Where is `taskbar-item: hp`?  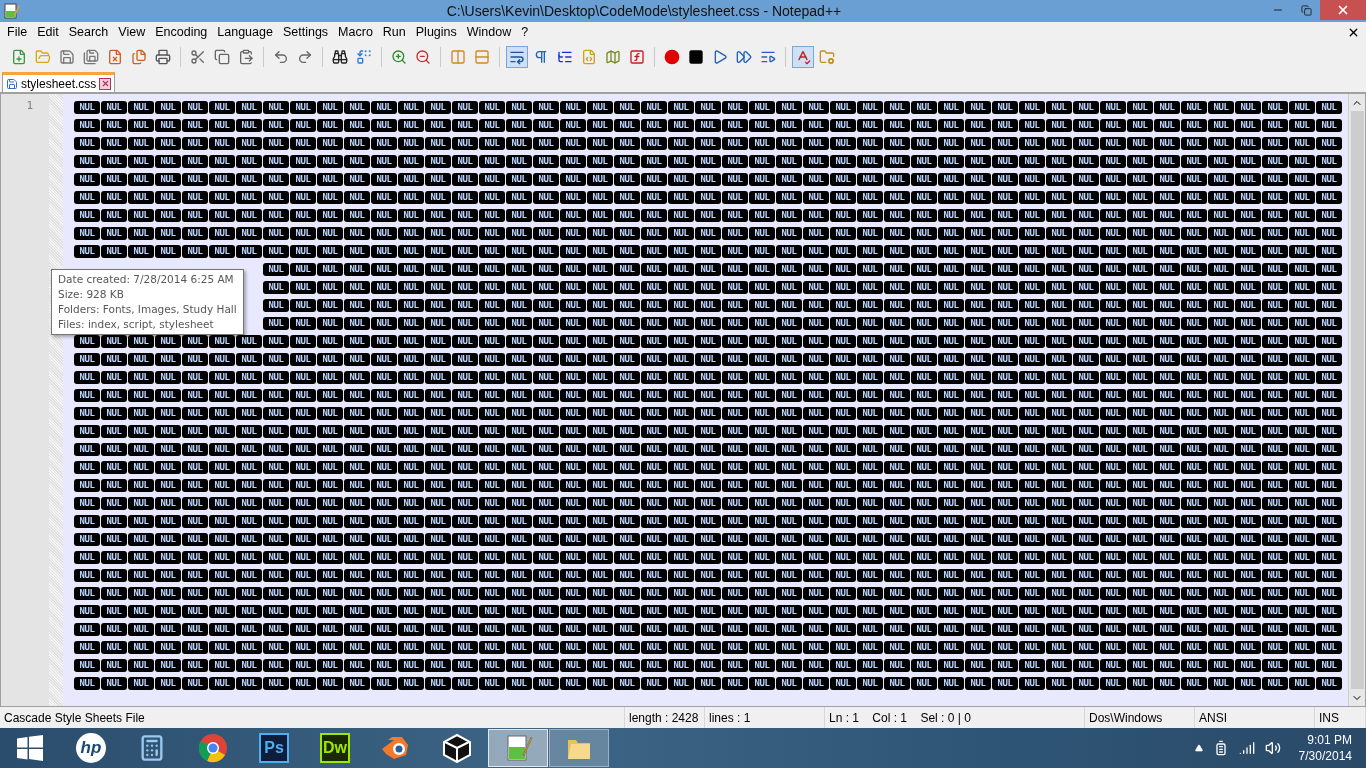 taskbar-item: hp is located at coordinates (91, 748).